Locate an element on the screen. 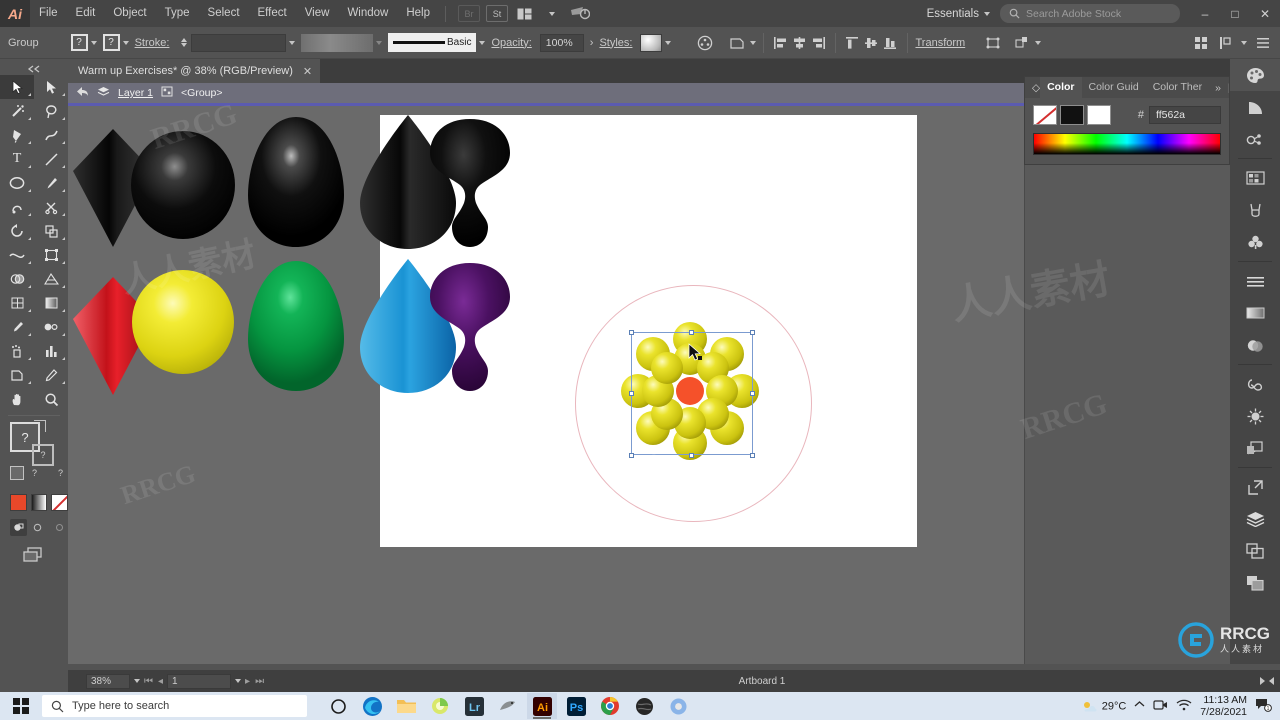  symbols-icon is located at coordinates (1255, 242).